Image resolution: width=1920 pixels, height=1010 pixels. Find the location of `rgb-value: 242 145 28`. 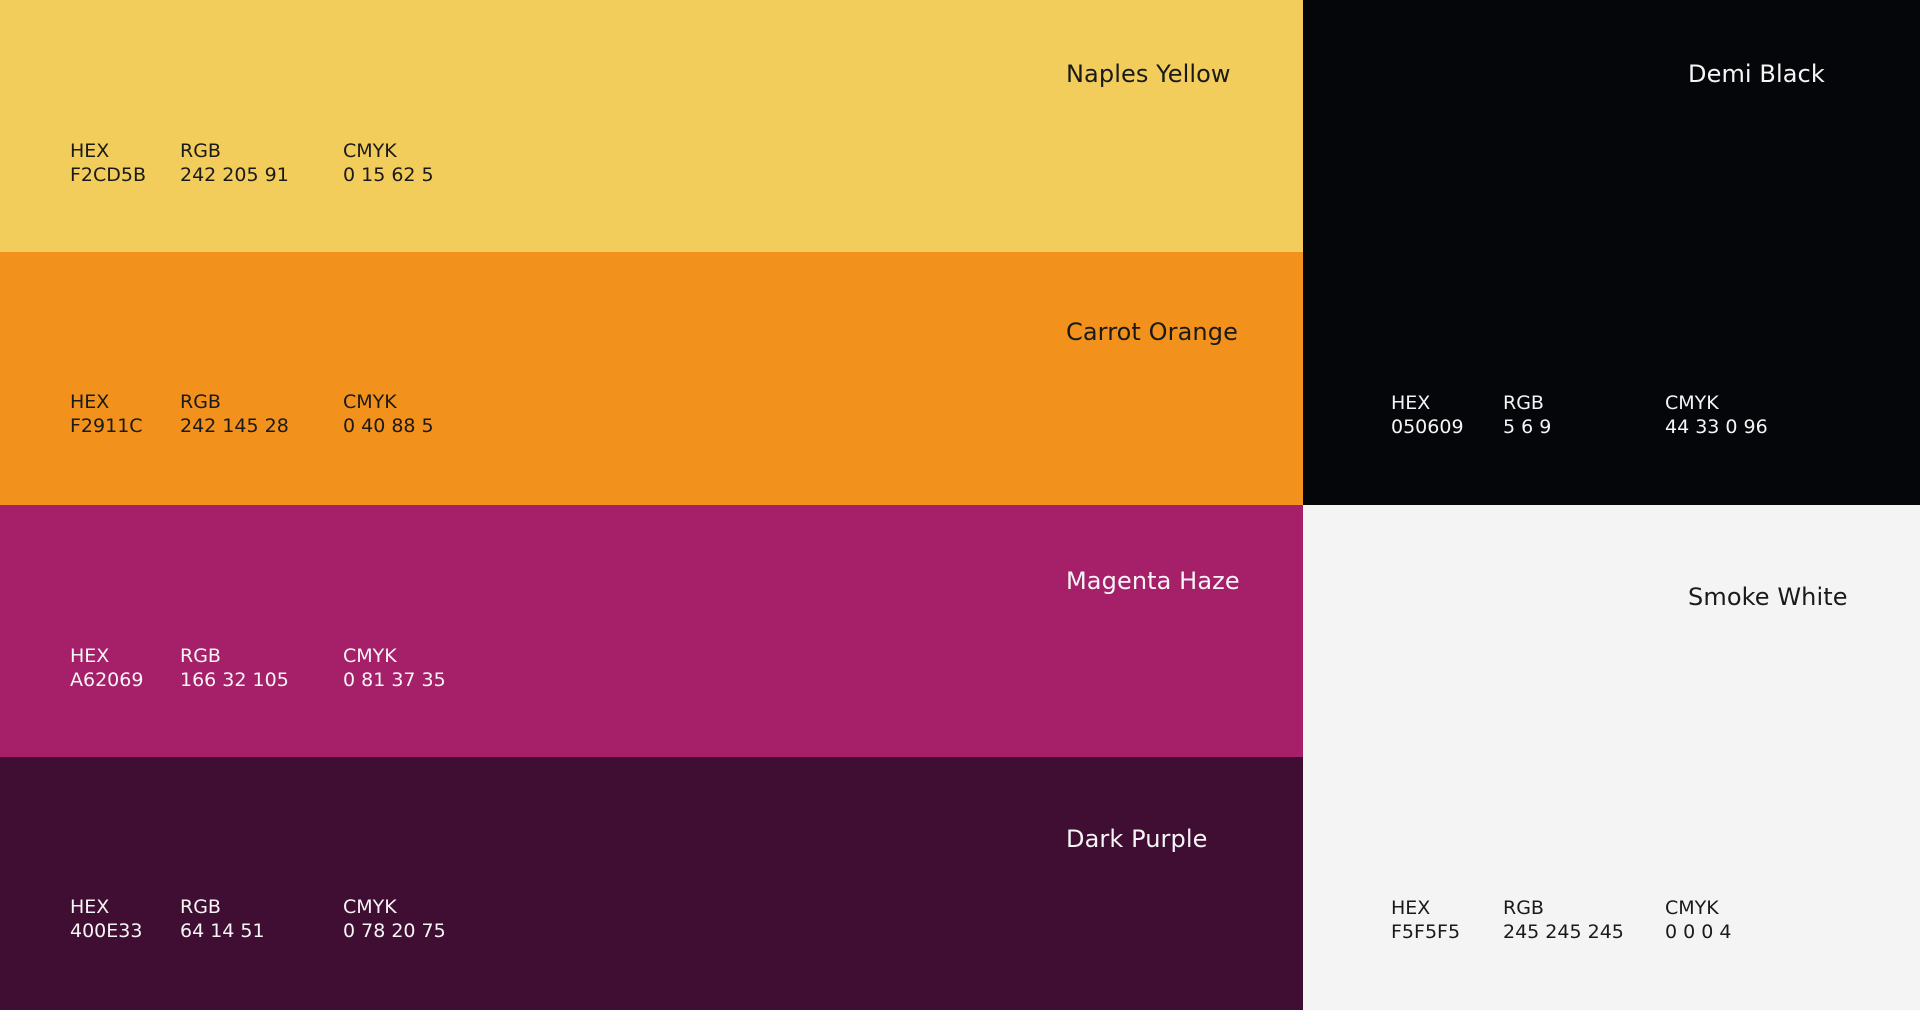

rgb-value: 242 145 28 is located at coordinates (234, 426).